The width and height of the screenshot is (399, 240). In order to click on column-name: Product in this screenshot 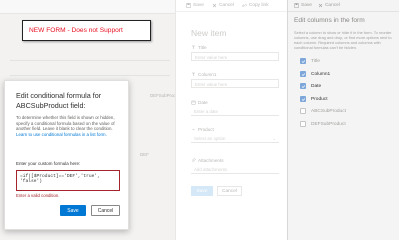, I will do `click(319, 99)`.